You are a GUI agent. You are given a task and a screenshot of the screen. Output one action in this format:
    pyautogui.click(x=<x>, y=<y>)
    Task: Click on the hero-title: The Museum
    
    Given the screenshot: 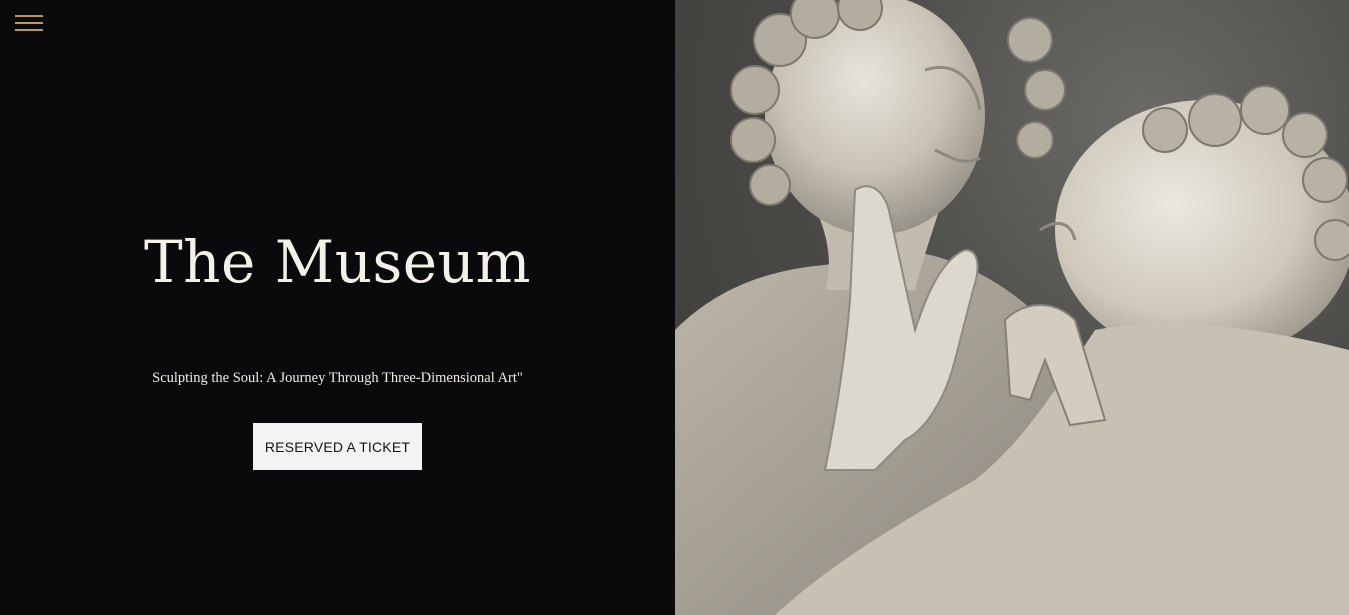 What is the action you would take?
    pyautogui.click(x=337, y=262)
    